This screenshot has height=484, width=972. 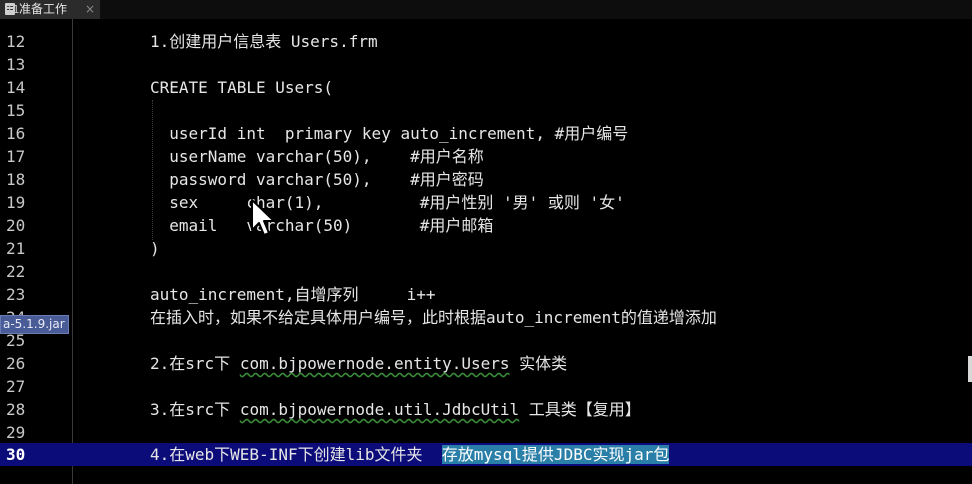 What do you see at coordinates (16, 271) in the screenshot?
I see `line-number: 22` at bounding box center [16, 271].